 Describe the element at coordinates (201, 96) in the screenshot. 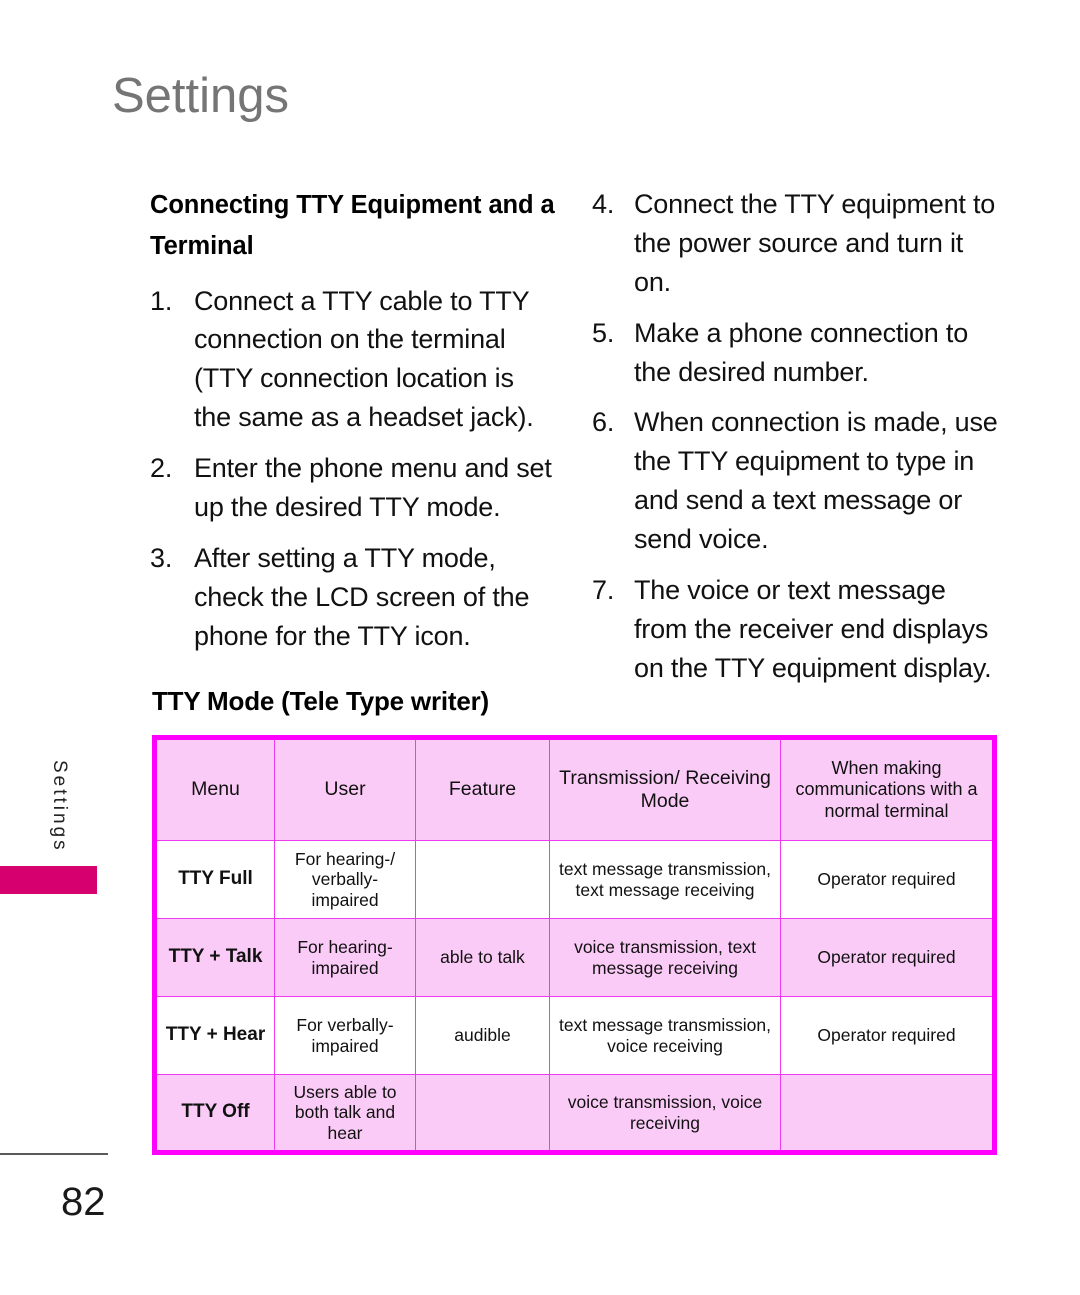

I see `page-title: Settings` at that location.